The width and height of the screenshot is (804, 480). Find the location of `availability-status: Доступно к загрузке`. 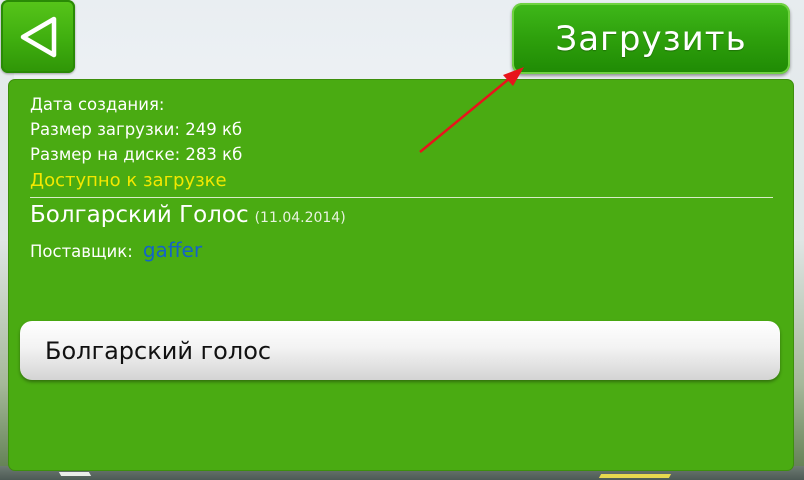

availability-status: Доступно к загрузке is located at coordinates (128, 180).